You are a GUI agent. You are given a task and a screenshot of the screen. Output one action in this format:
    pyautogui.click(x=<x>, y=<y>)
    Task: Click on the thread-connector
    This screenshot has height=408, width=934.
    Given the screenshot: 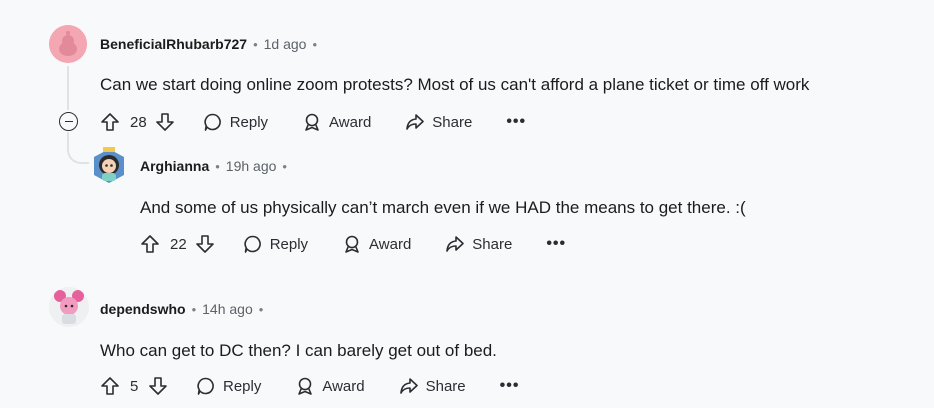 What is the action you would take?
    pyautogui.click(x=78, y=148)
    